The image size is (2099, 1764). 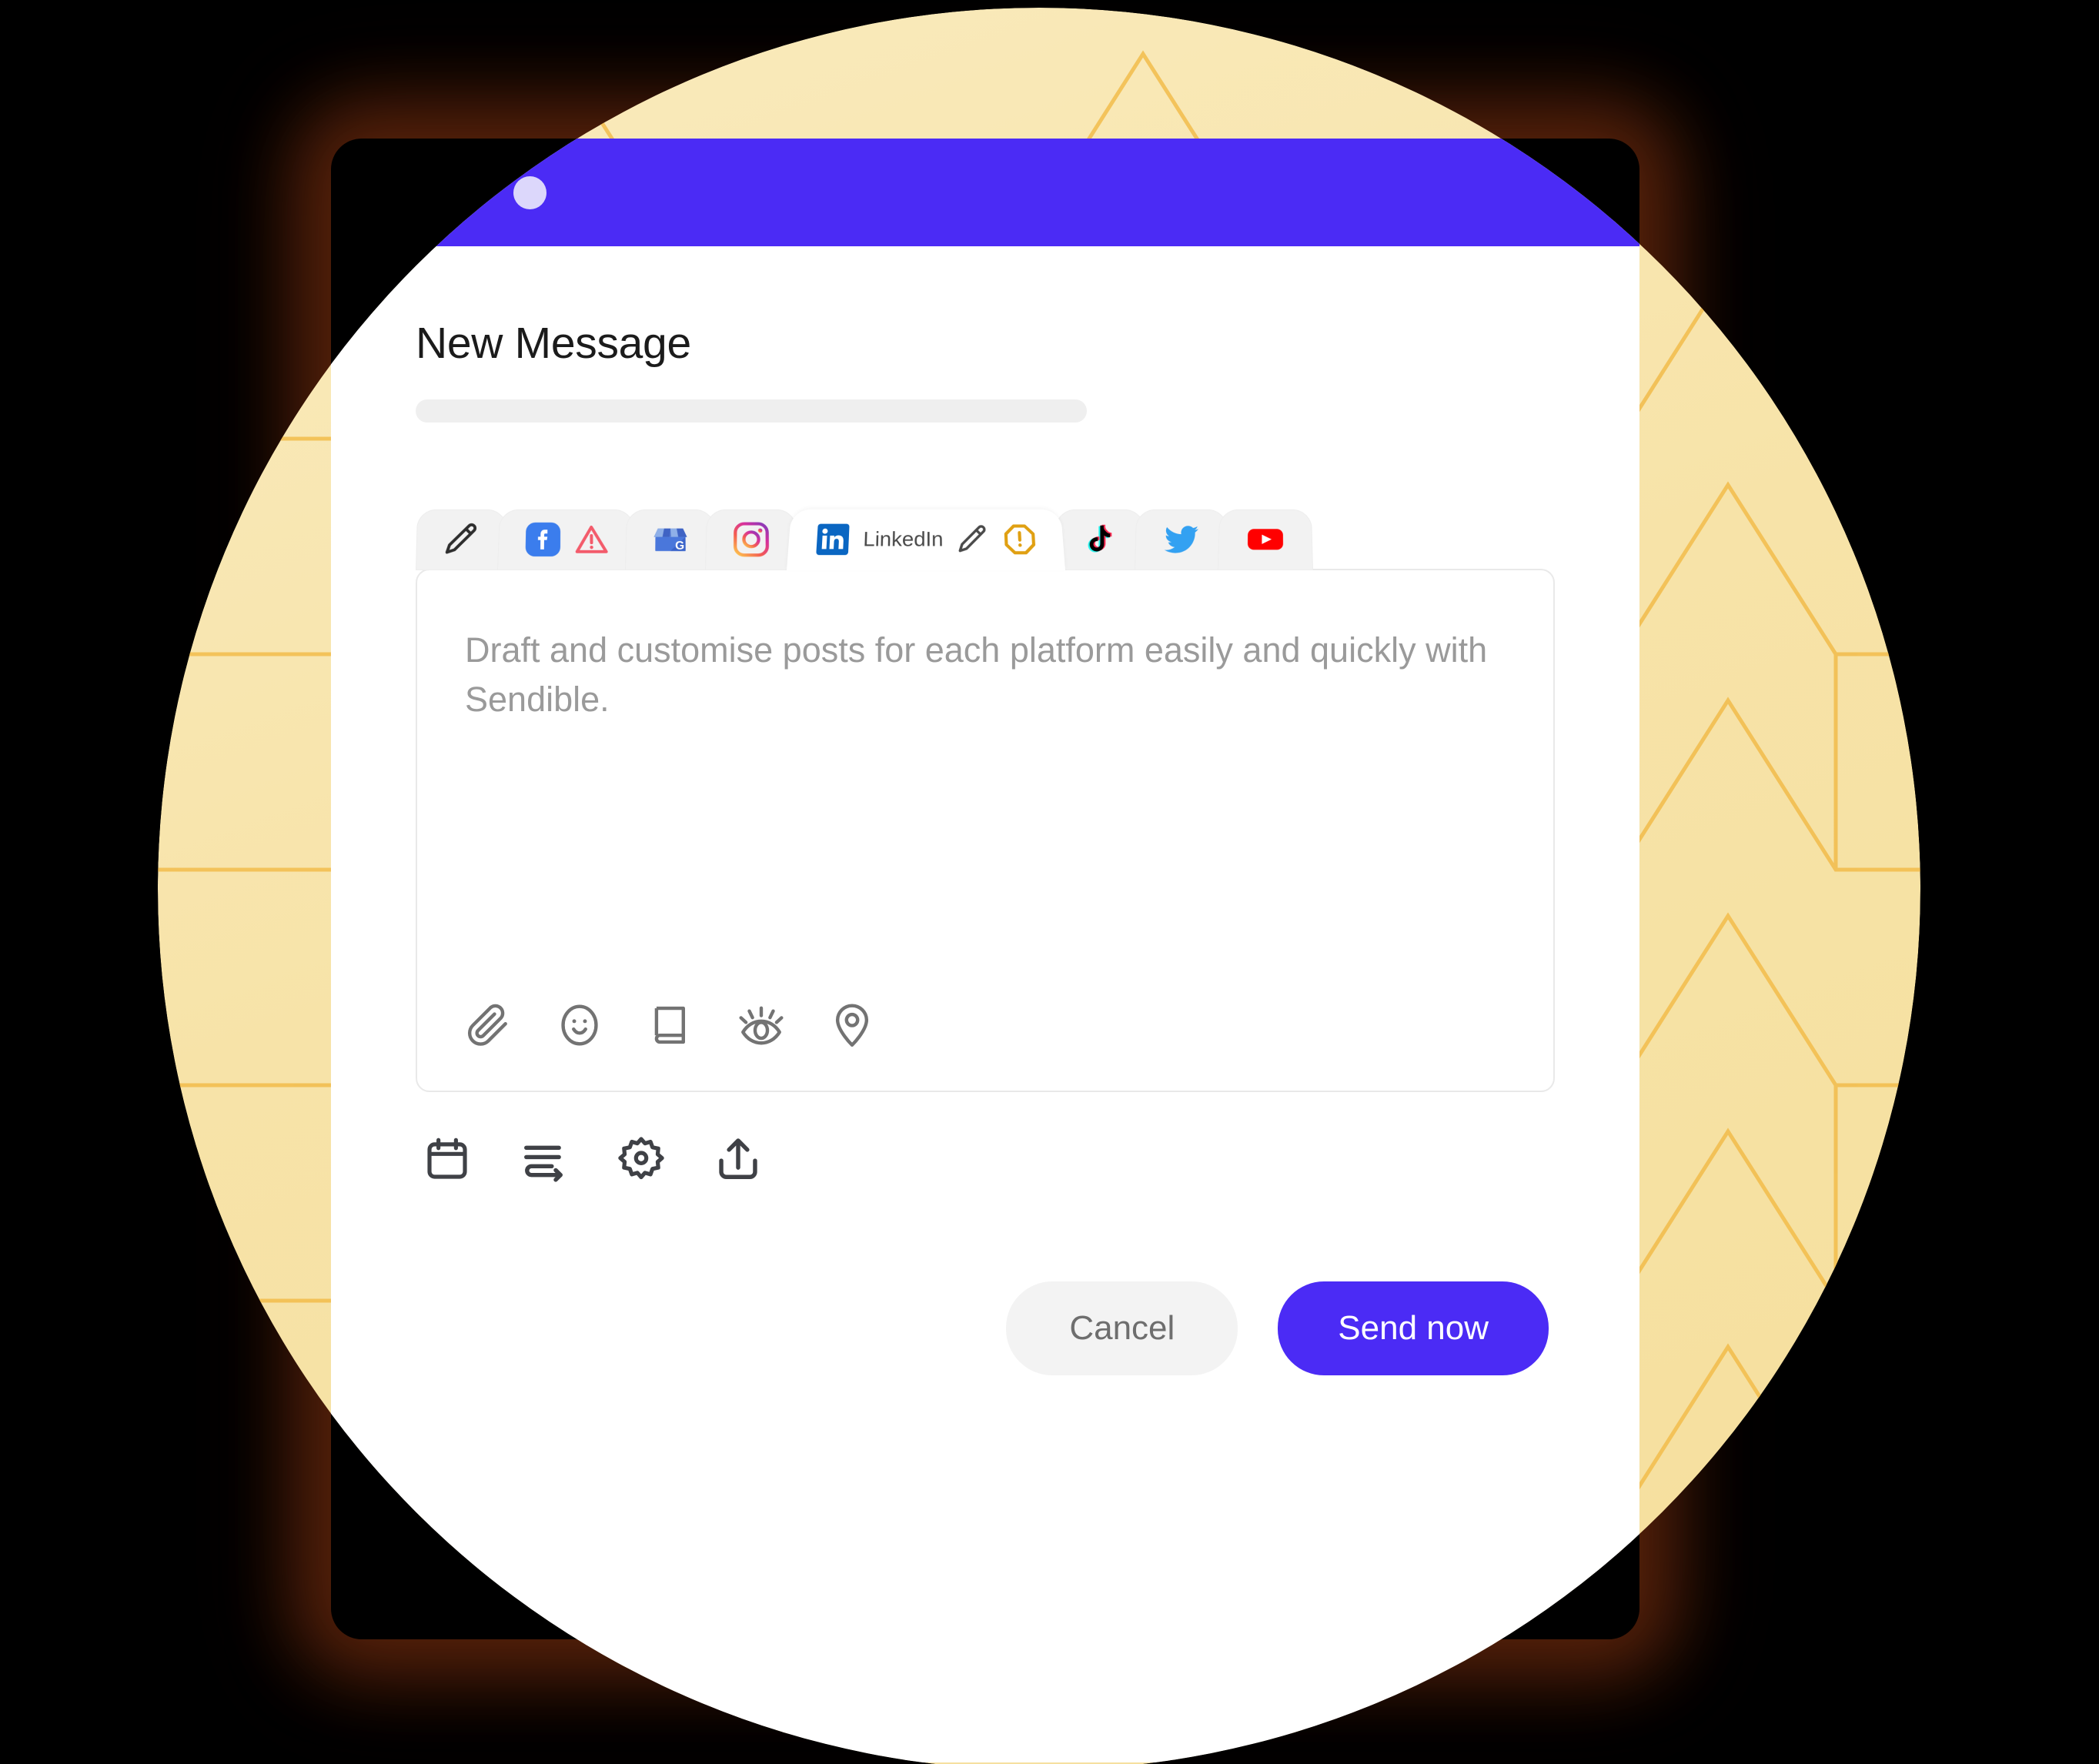 I want to click on settings-icon, so click(x=641, y=1159).